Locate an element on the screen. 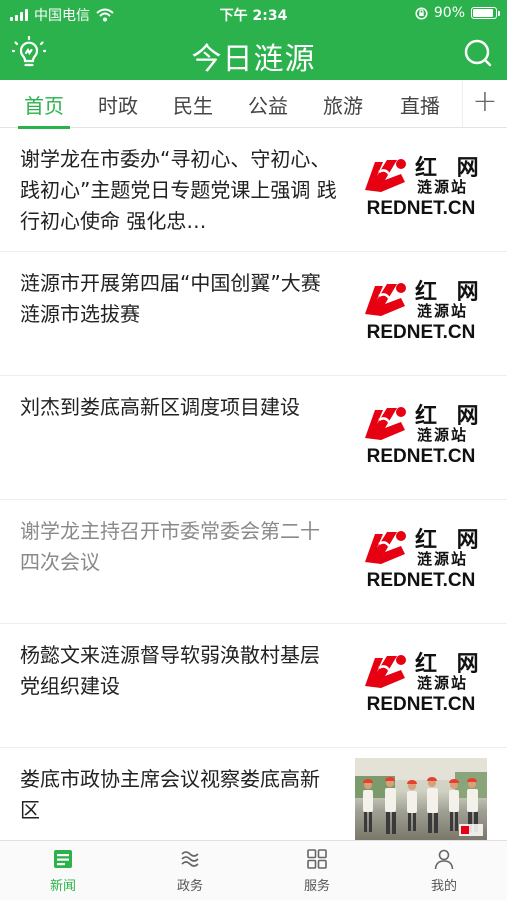 This screenshot has height=900, width=507. category-tabs: 首页 时政 民生 公益 旅游 直播 + is located at coordinates (253, 104).